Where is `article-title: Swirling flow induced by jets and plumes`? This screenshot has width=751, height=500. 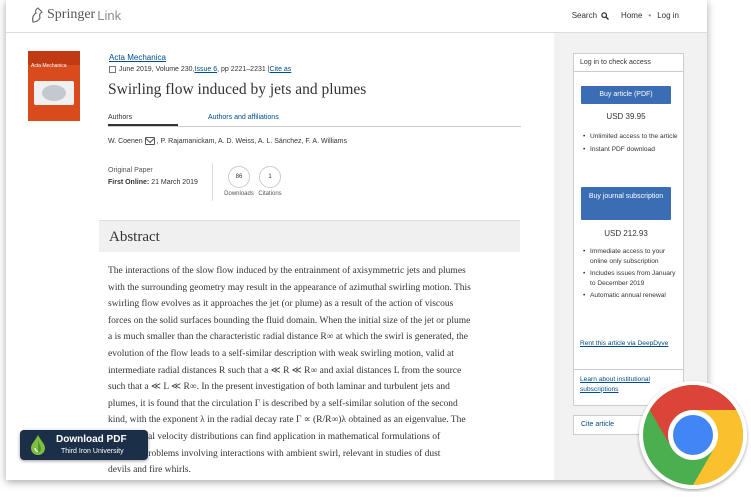
article-title: Swirling flow induced by jets and plumes is located at coordinates (237, 89).